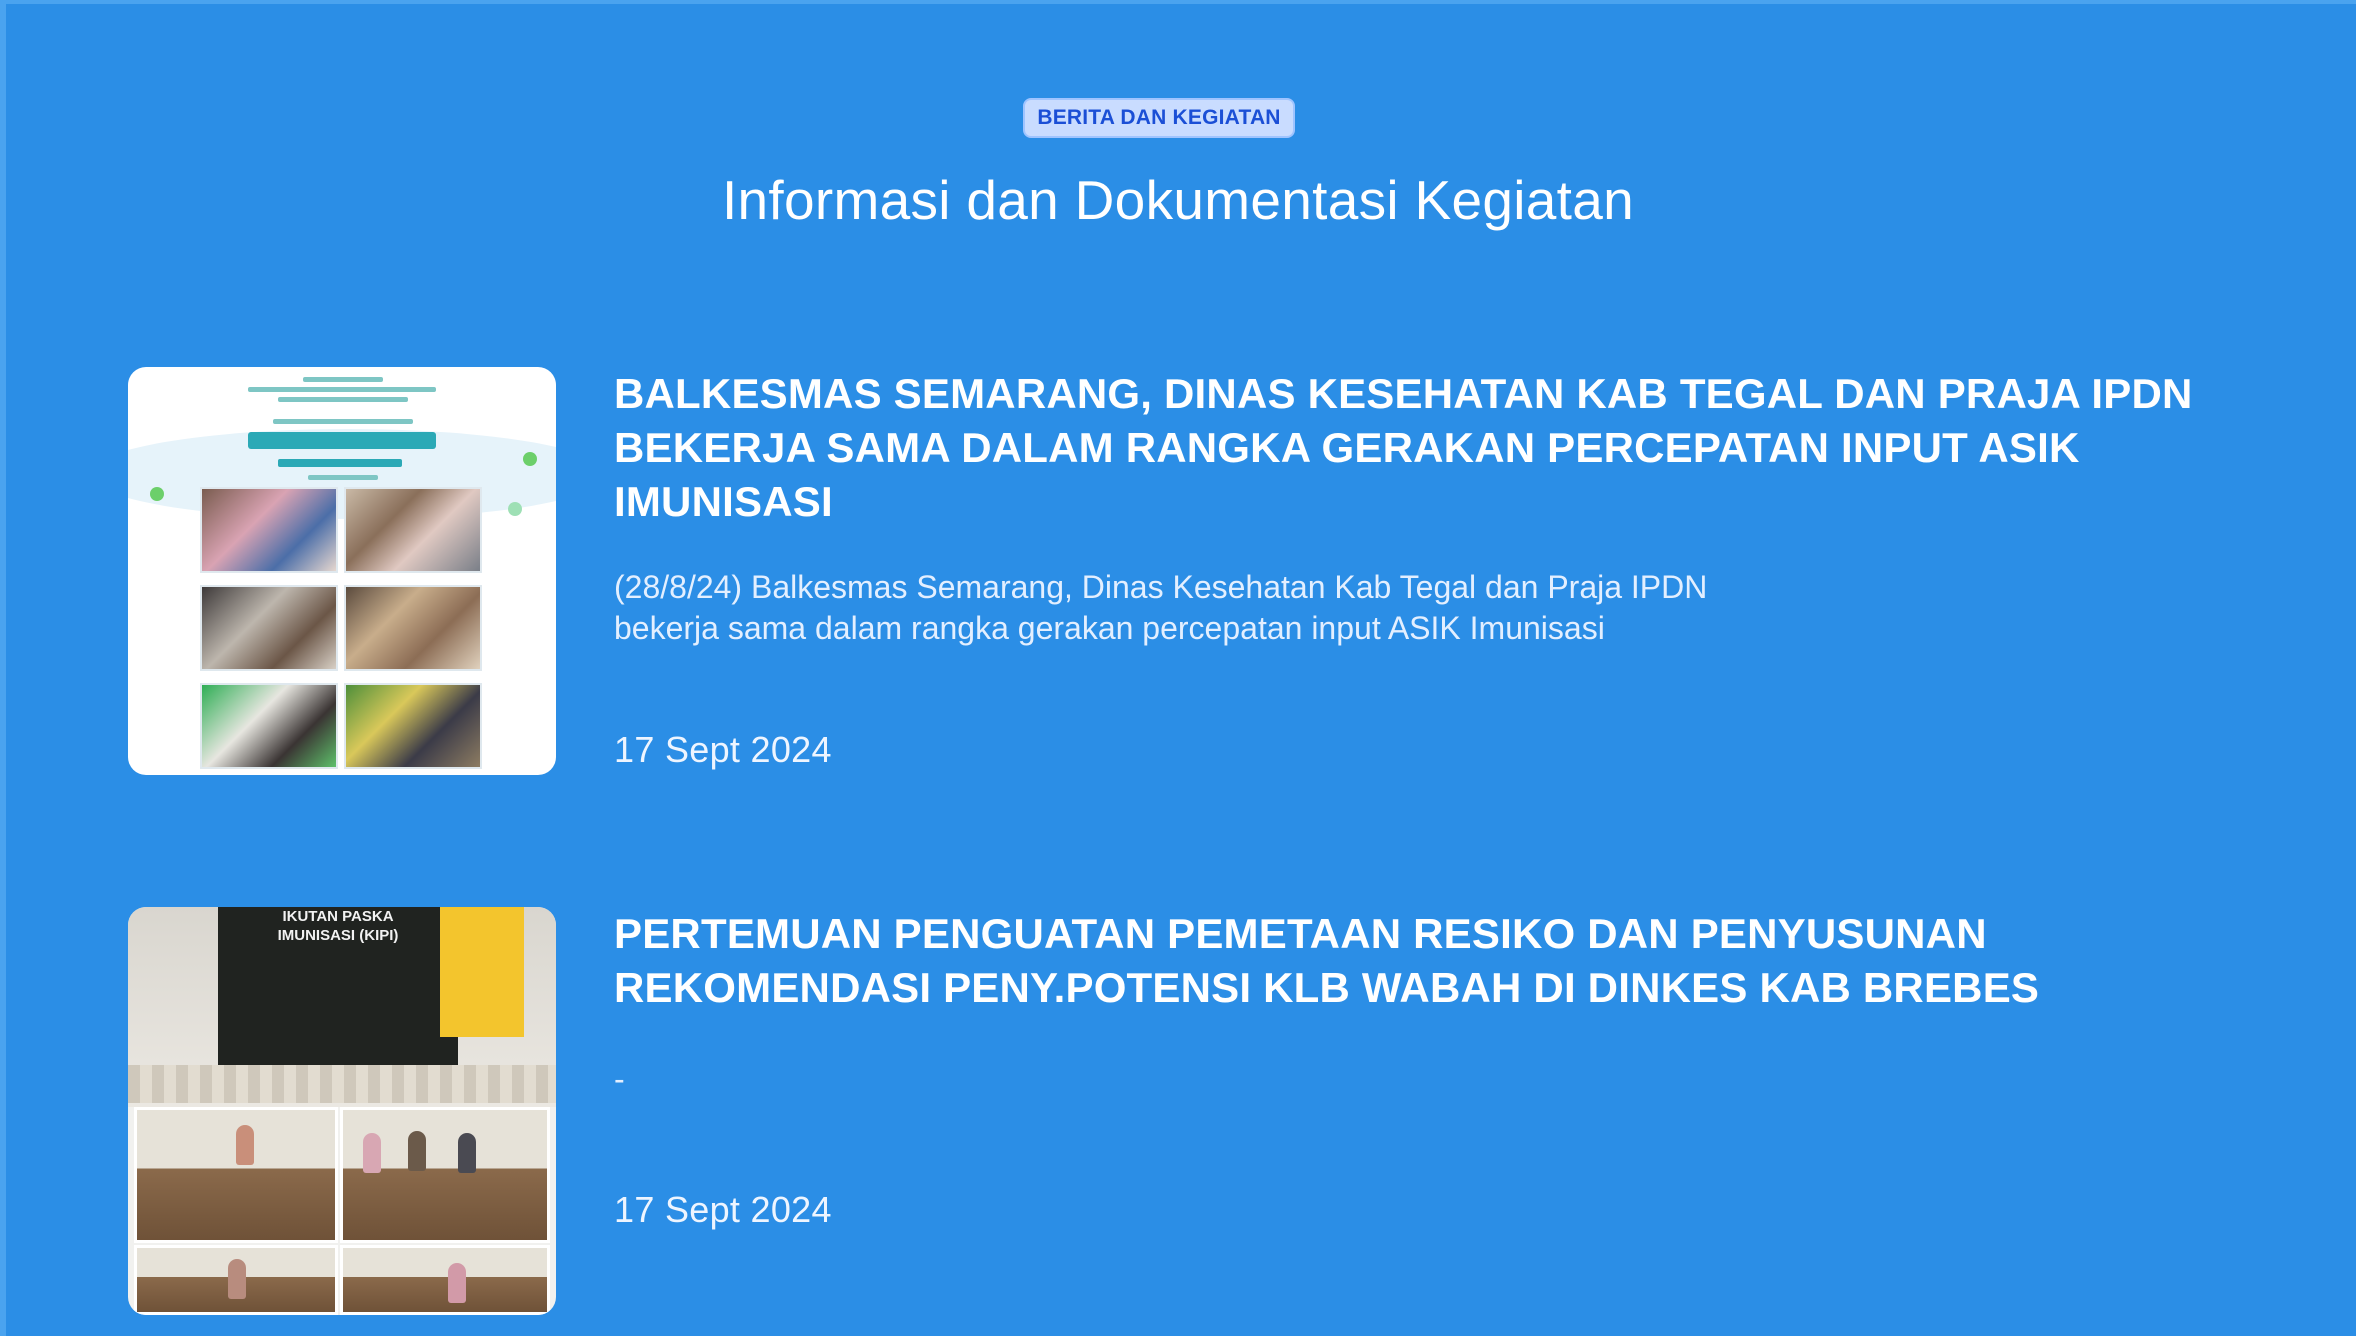  I want to click on photo-collage-image: IKUTAN PASKA IMUNISASI (KIPI), so click(342, 1111).